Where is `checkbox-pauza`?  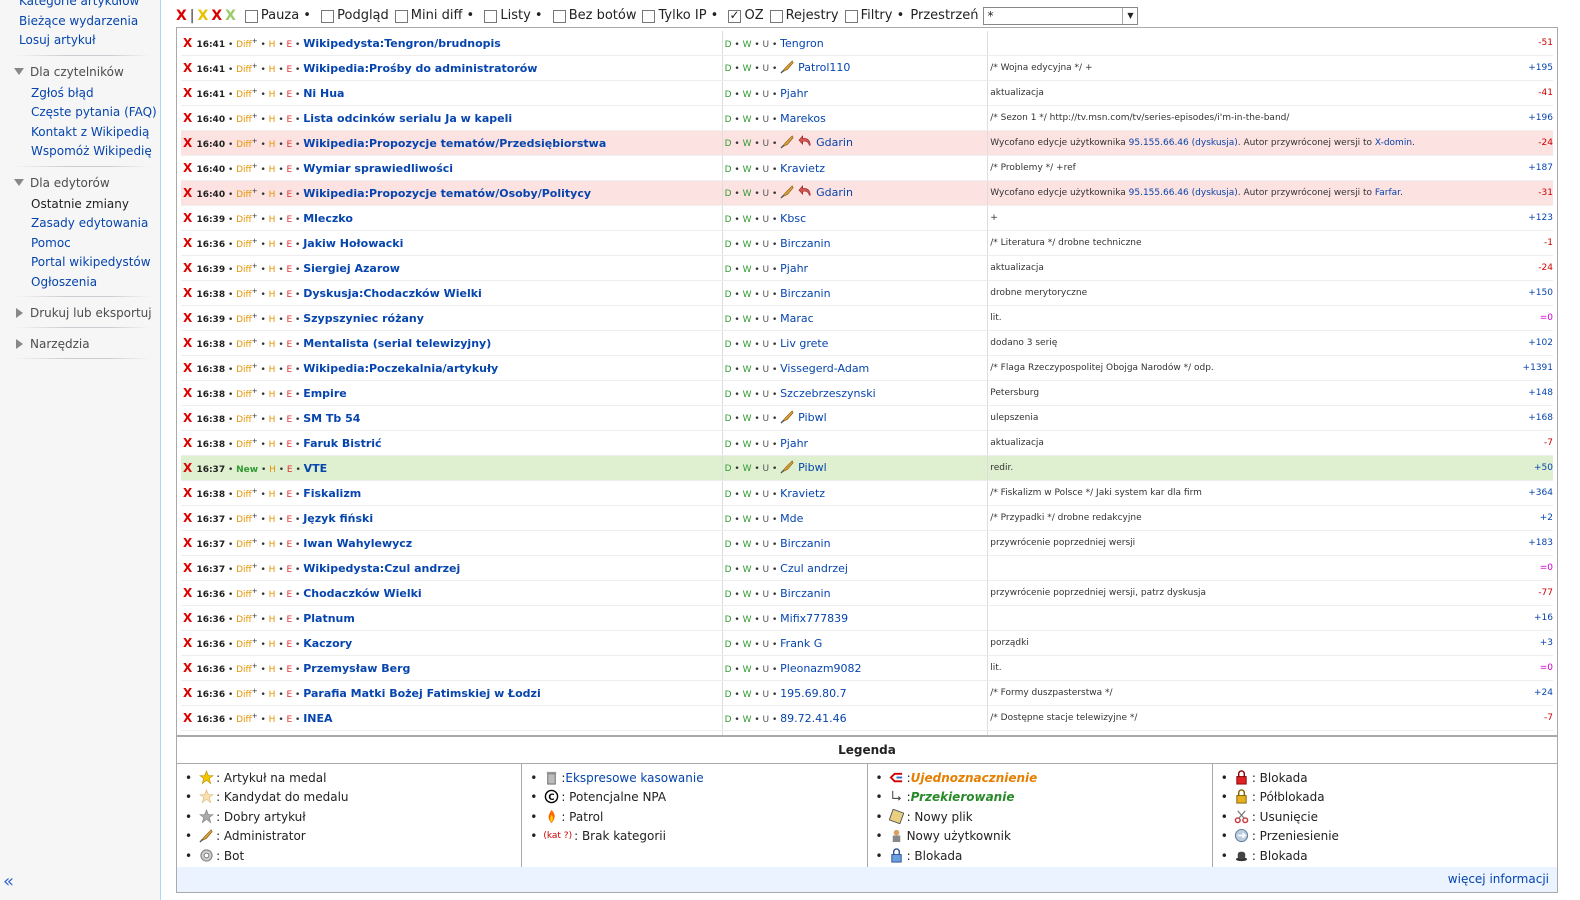
checkbox-pauza is located at coordinates (251, 16).